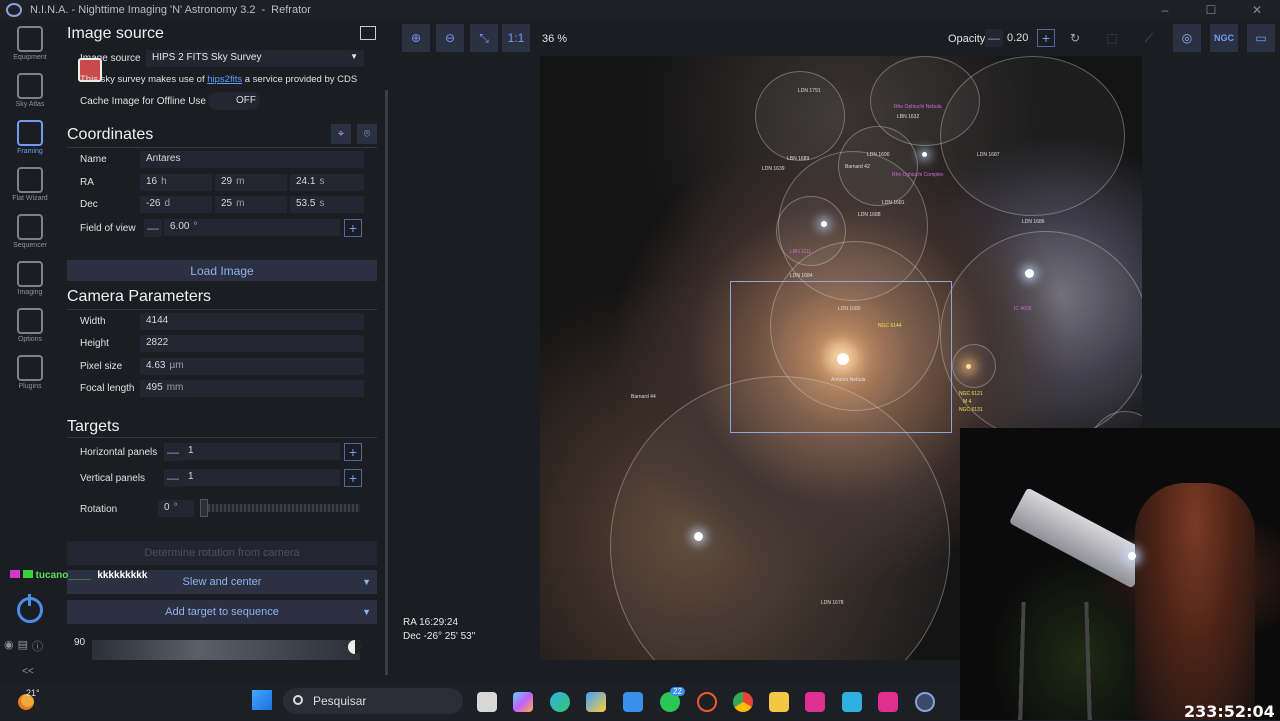 The width and height of the screenshot is (1280, 721). I want to click on sidebar-item-imaging: Imaging, so click(30, 278).